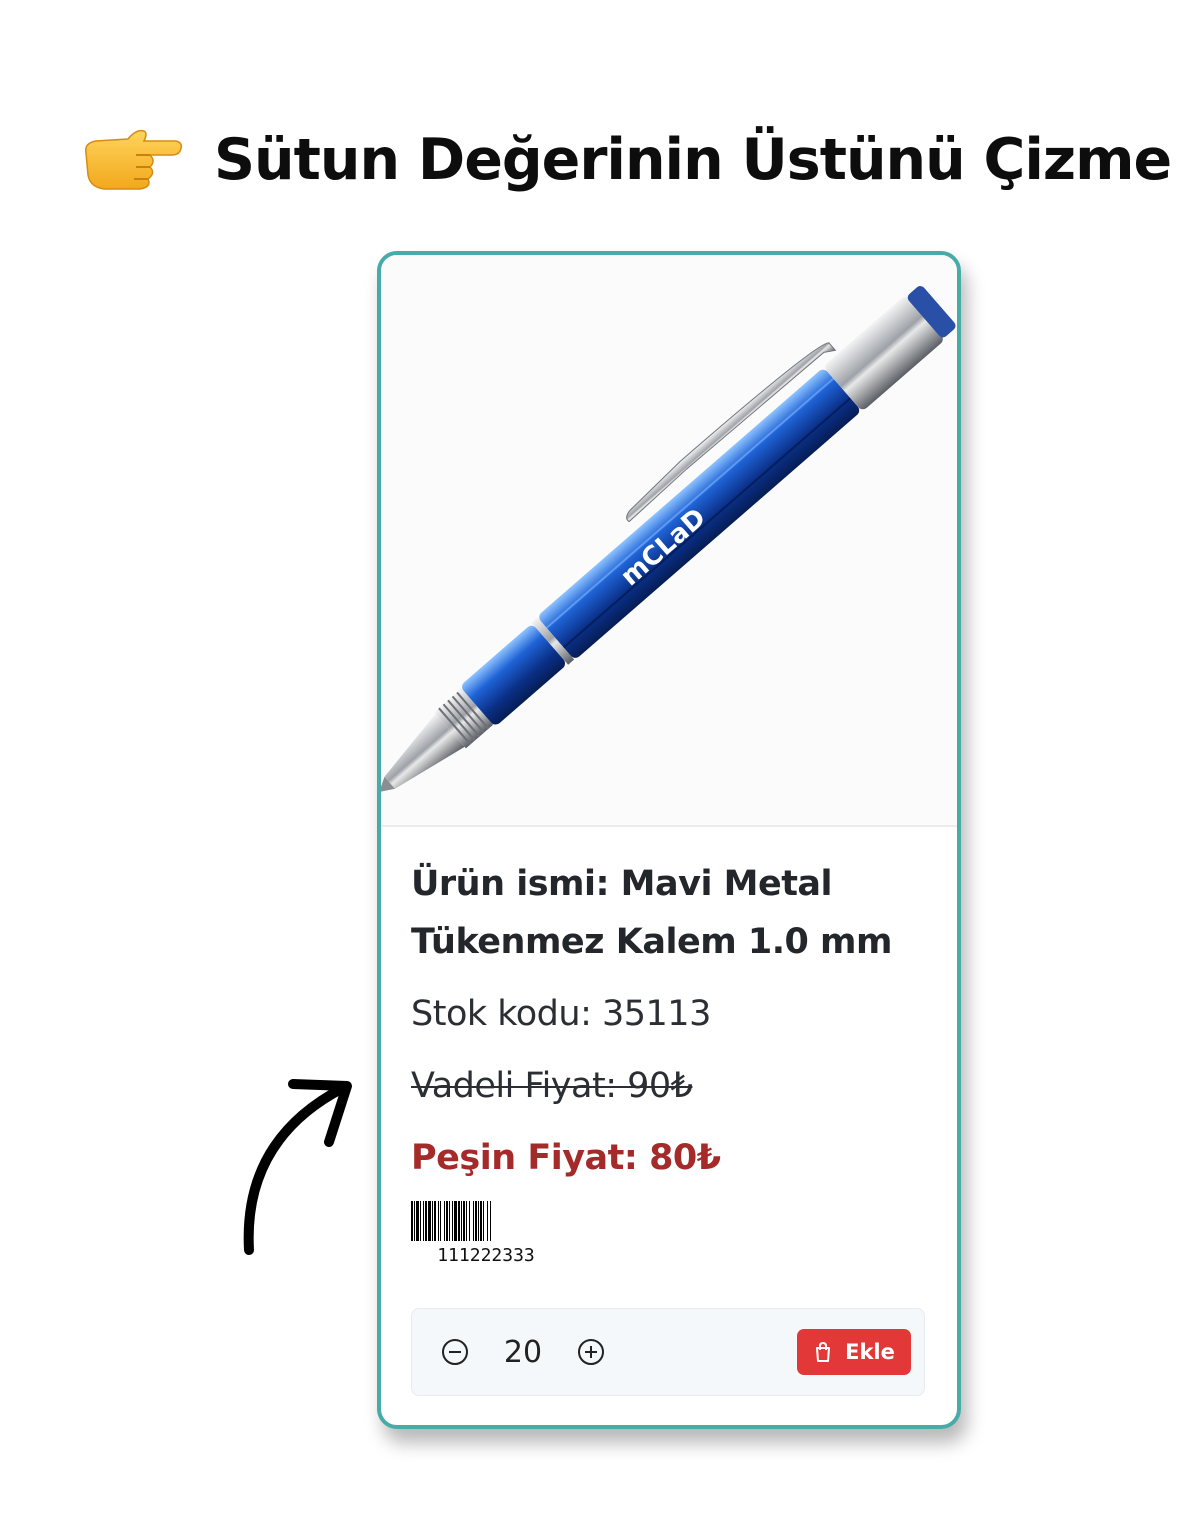 The height and width of the screenshot is (1538, 1188). I want to click on quantity-value: 20, so click(523, 1352).